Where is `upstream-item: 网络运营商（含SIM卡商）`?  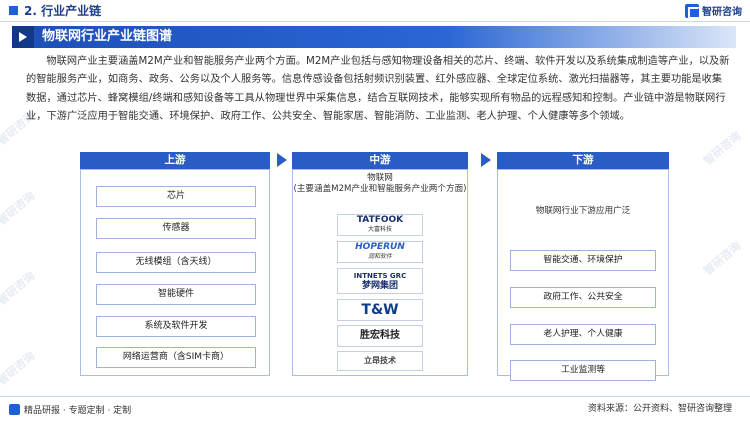 upstream-item: 网络运营商（含SIM卡商） is located at coordinates (176, 357).